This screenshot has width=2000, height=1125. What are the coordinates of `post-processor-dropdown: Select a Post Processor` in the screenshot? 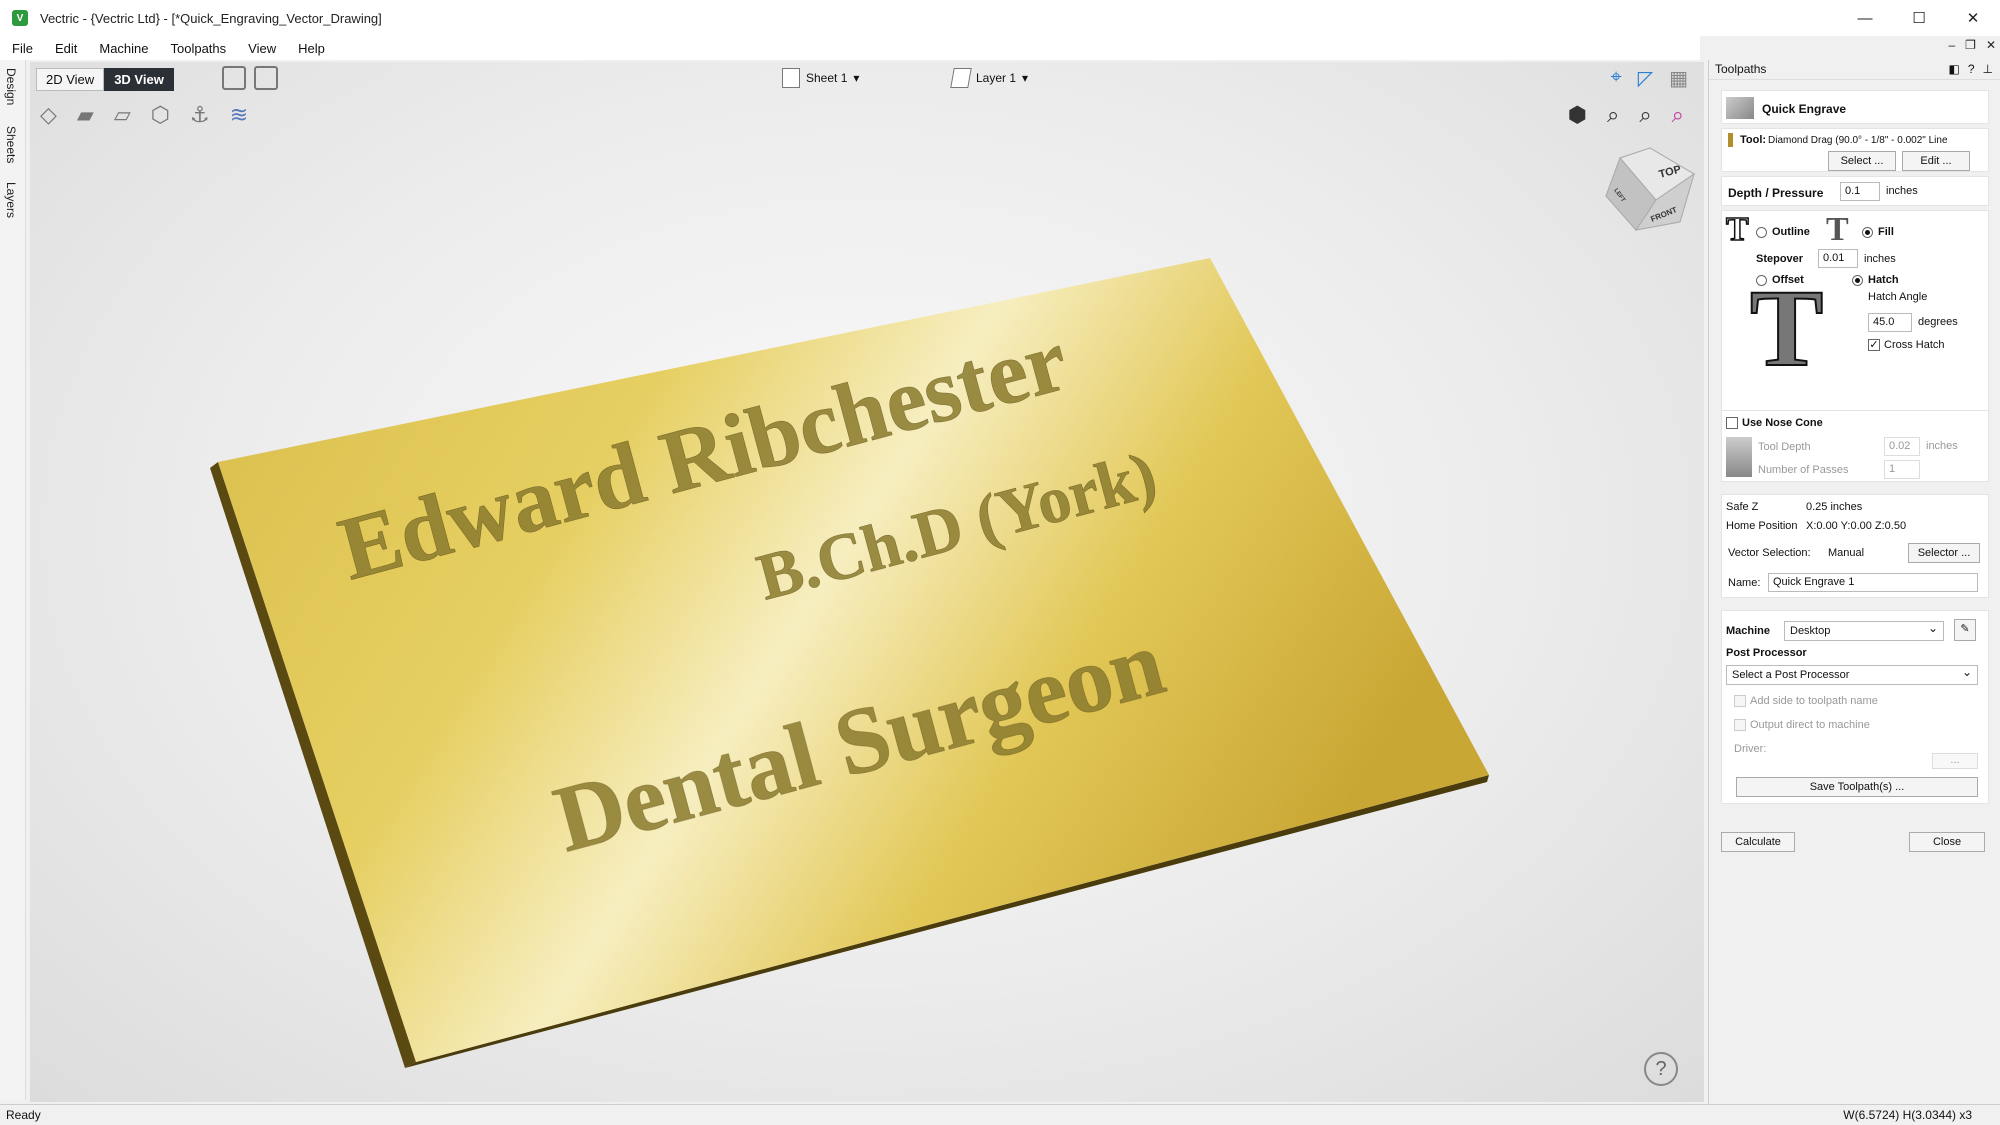 It's located at (1852, 675).